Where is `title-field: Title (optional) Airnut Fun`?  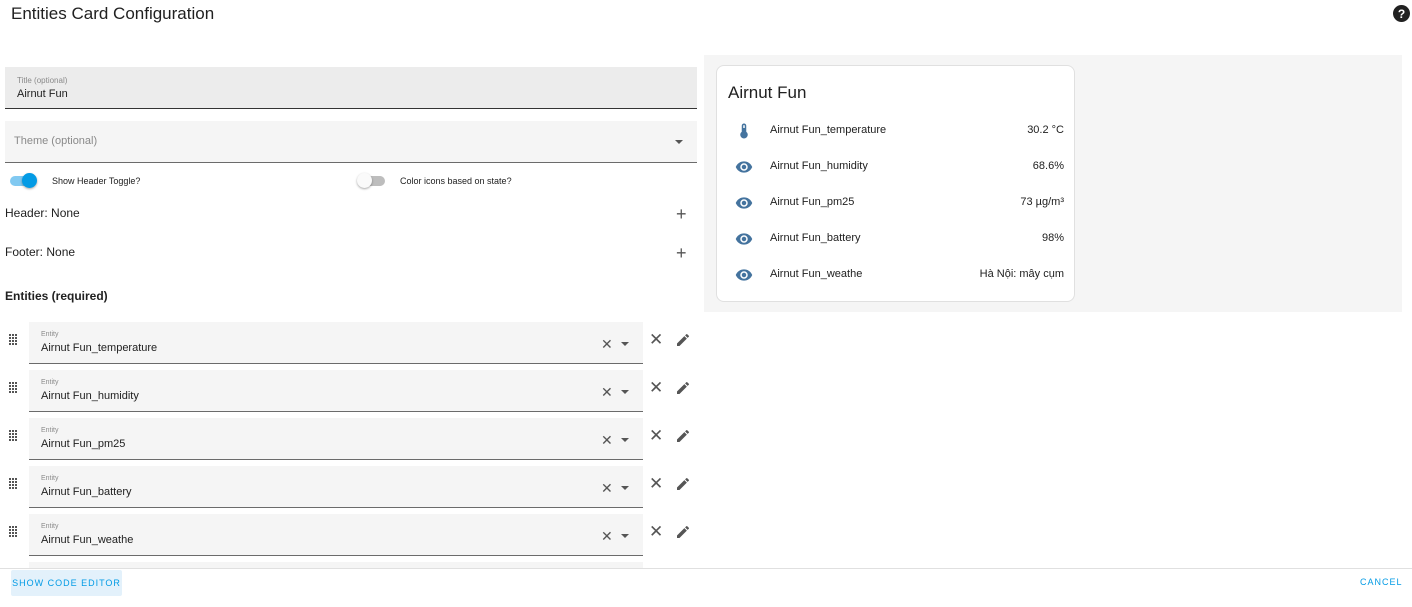
title-field: Title (optional) Airnut Fun is located at coordinates (351, 88).